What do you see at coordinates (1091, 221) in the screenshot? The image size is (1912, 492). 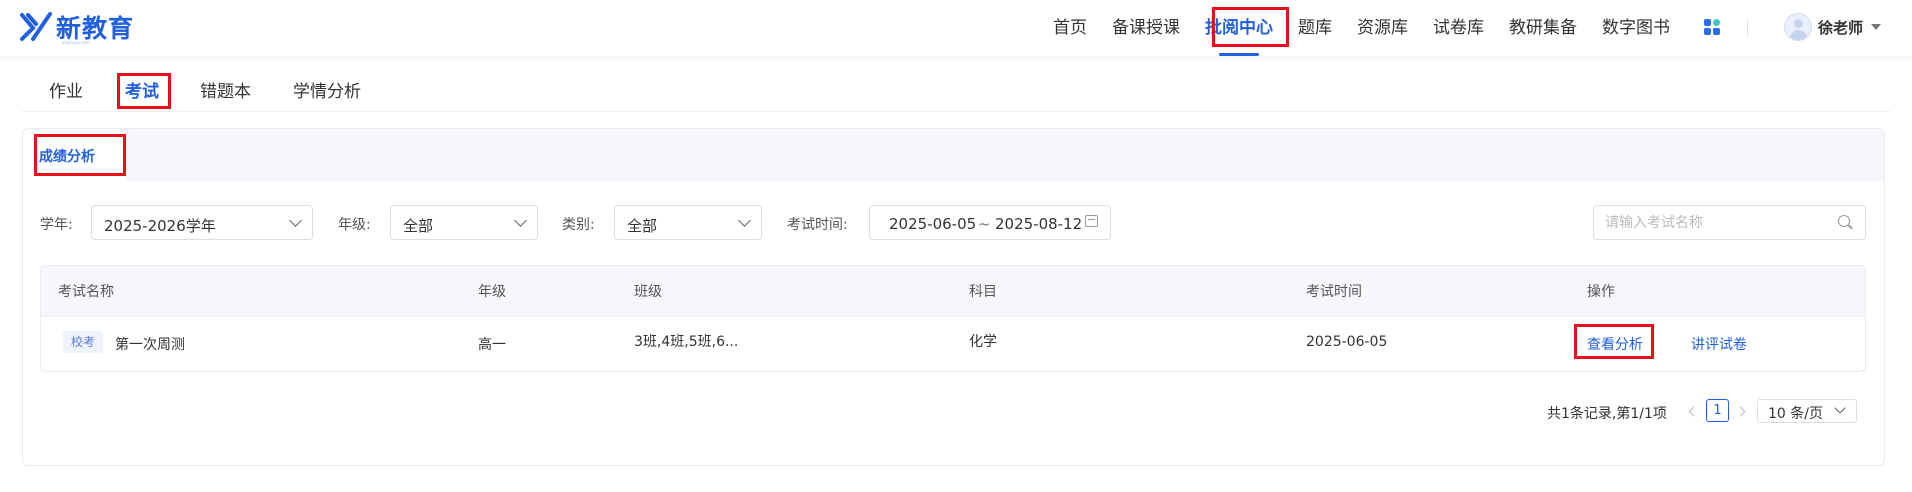 I see `calendar-icon` at bounding box center [1091, 221].